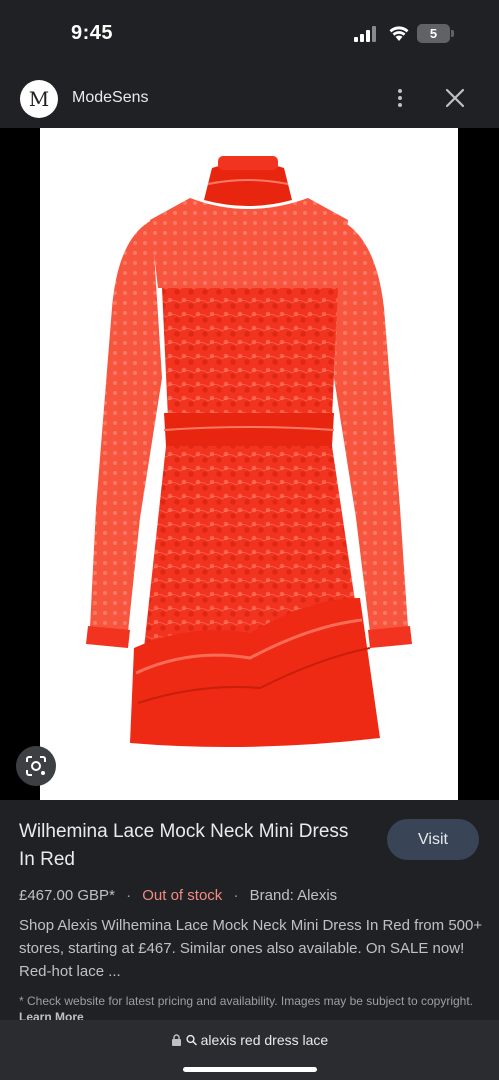  What do you see at coordinates (249, 33) in the screenshot?
I see `status-bar: 9:45 5` at bounding box center [249, 33].